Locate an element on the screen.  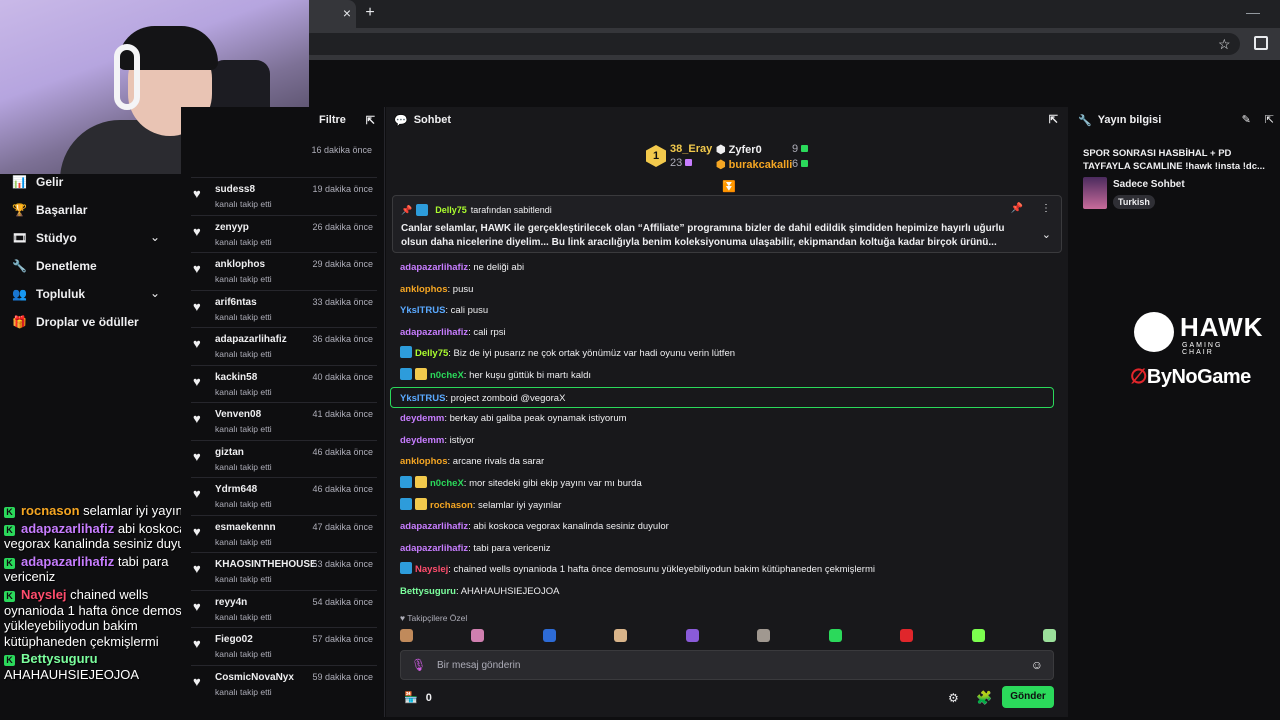
chat-leaderboard: 1 38_Eray 23 ⬢ Zyfer0 9 ⬢ burakcakalli 6 is located at coordinates (736, 156).